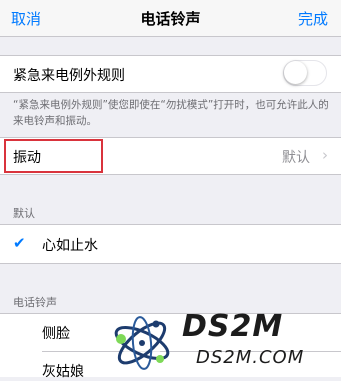  What do you see at coordinates (250, 357) in the screenshot?
I see `watermark-domain-text: DS2M.COM` at bounding box center [250, 357].